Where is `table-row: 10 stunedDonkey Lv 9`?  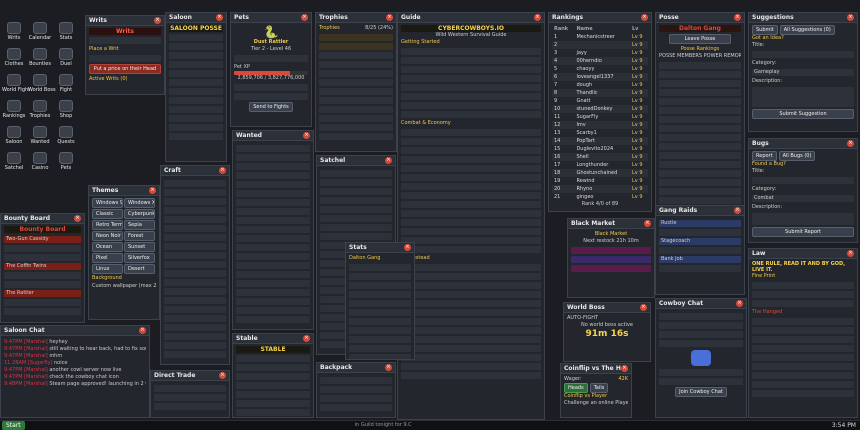 table-row: 10 stunedDonkey Lv 9 is located at coordinates (600, 109).